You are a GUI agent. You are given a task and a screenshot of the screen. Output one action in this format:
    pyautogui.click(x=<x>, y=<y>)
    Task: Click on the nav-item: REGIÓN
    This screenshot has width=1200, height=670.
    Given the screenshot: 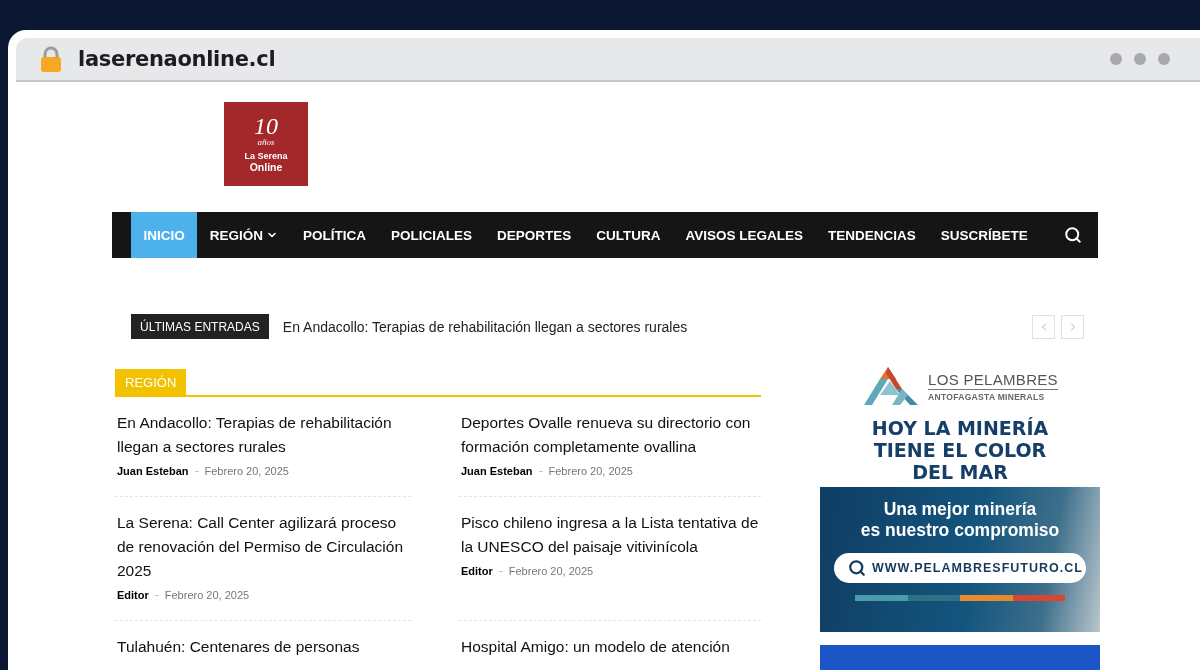 What is the action you would take?
    pyautogui.click(x=244, y=235)
    